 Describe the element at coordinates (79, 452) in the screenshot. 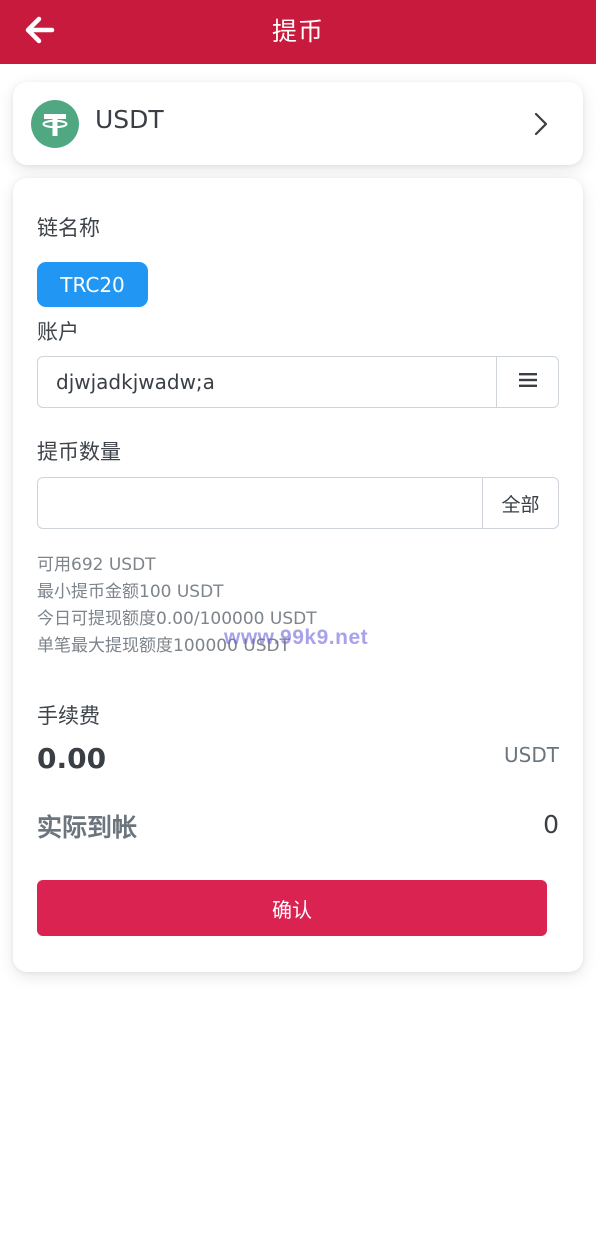

I see `amount-label: 提币数量` at that location.